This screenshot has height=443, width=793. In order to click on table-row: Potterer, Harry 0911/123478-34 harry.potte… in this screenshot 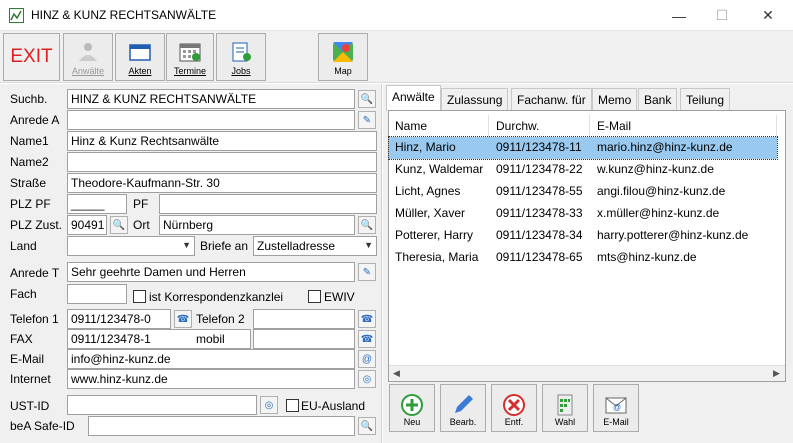, I will do `click(583, 236)`.